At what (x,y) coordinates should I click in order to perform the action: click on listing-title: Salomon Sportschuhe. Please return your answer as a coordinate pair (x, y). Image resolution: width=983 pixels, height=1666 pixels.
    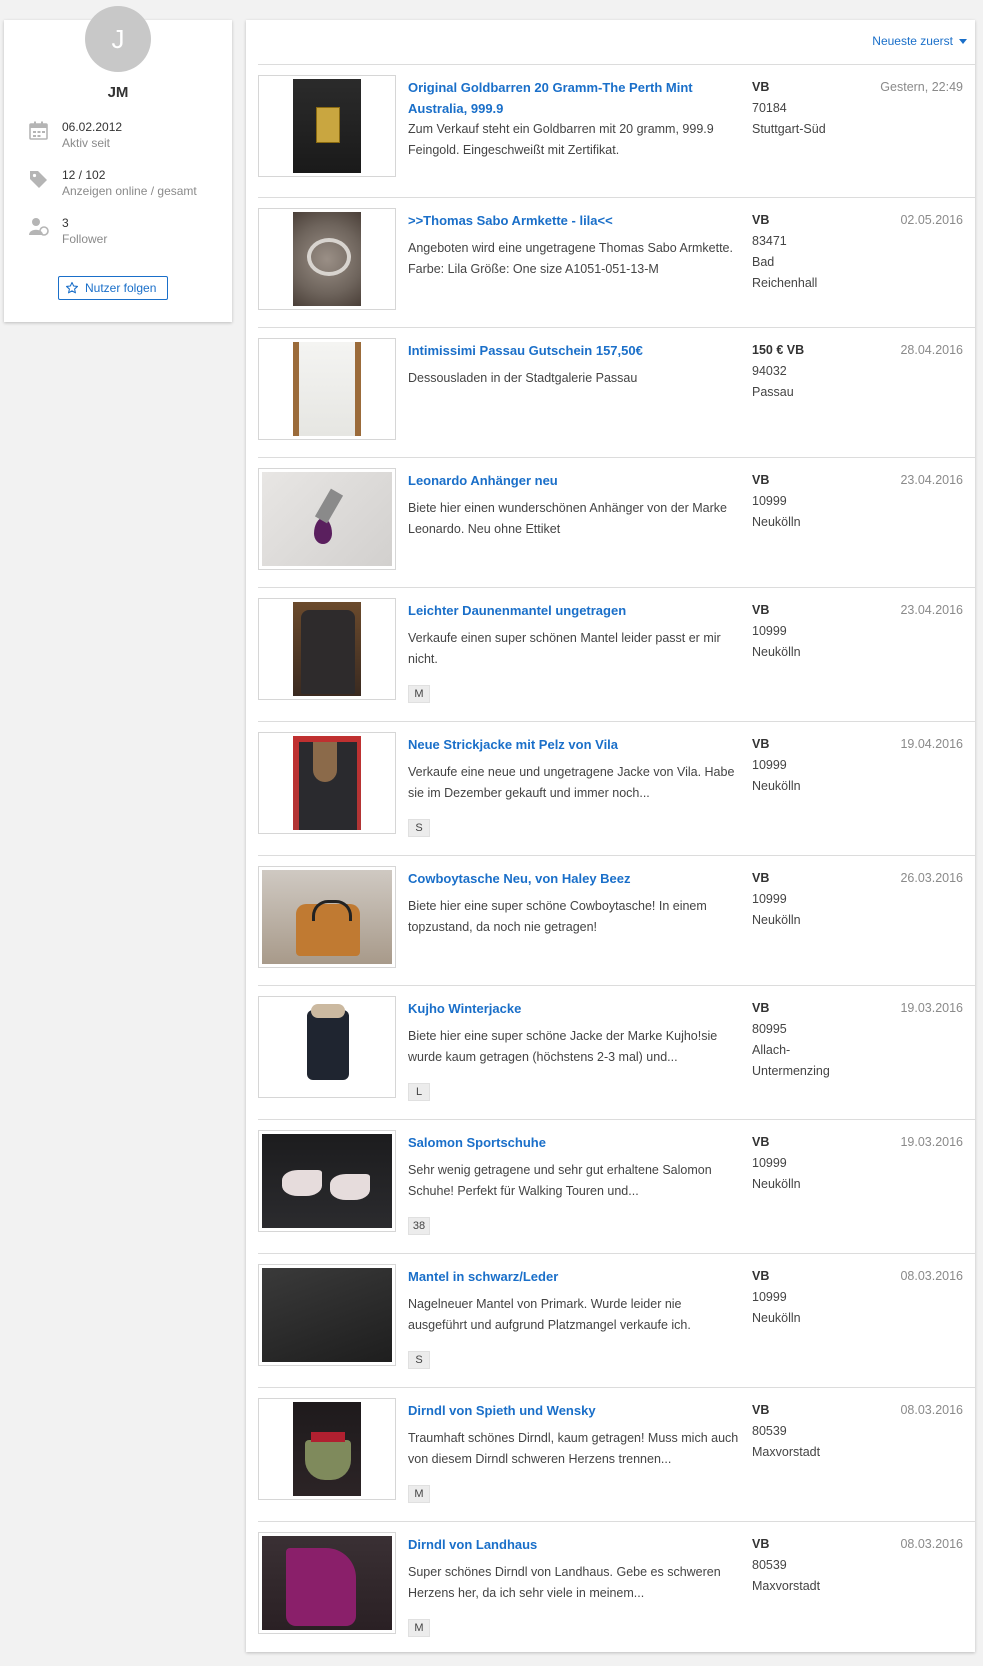
    Looking at the image, I should click on (568, 1142).